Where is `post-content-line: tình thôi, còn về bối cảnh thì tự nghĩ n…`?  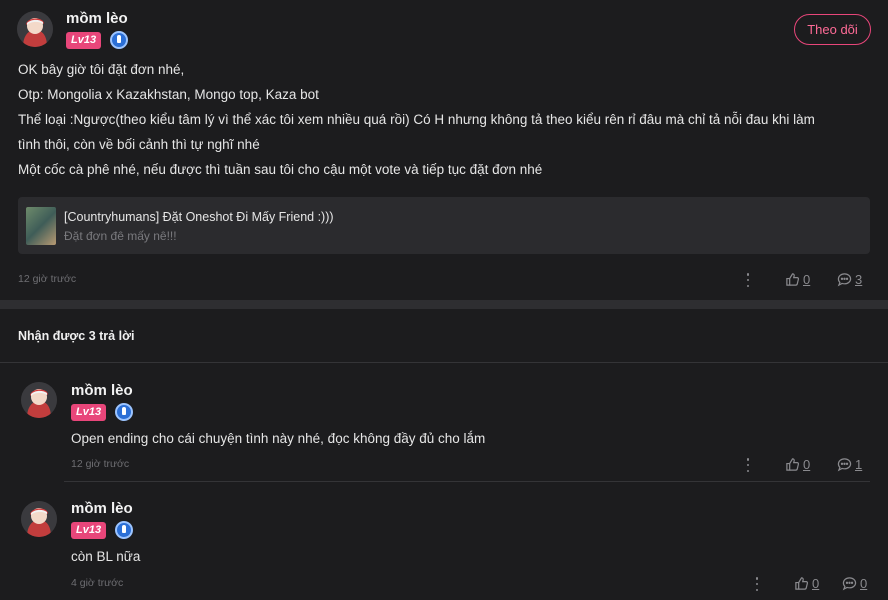 post-content-line: tình thôi, còn về bối cảnh thì tự nghĩ n… is located at coordinates (139, 144).